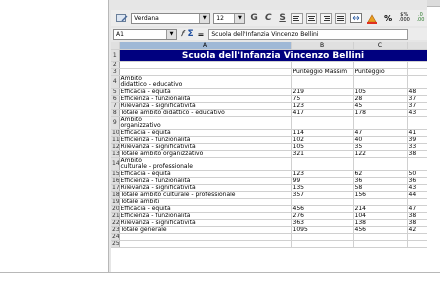 The height and width of the screenshot is (283, 440). I want to click on cell-d: 50, so click(417, 174).